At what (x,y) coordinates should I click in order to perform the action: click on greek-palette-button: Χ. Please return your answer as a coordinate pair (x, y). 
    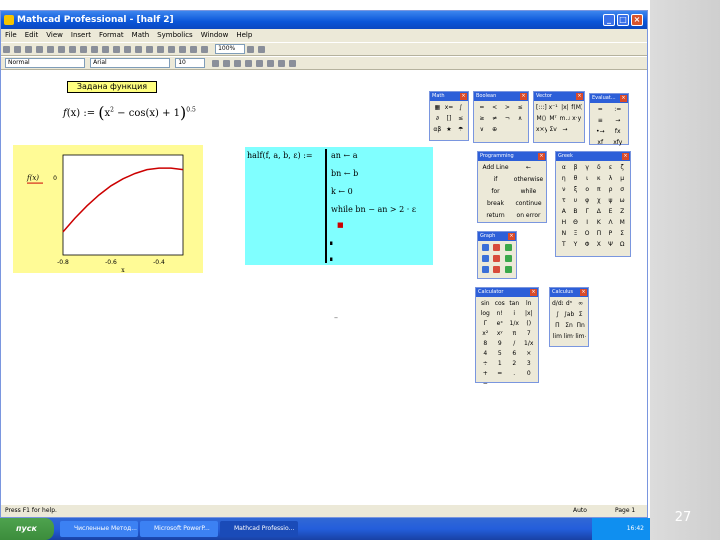
    Looking at the image, I should click on (599, 245).